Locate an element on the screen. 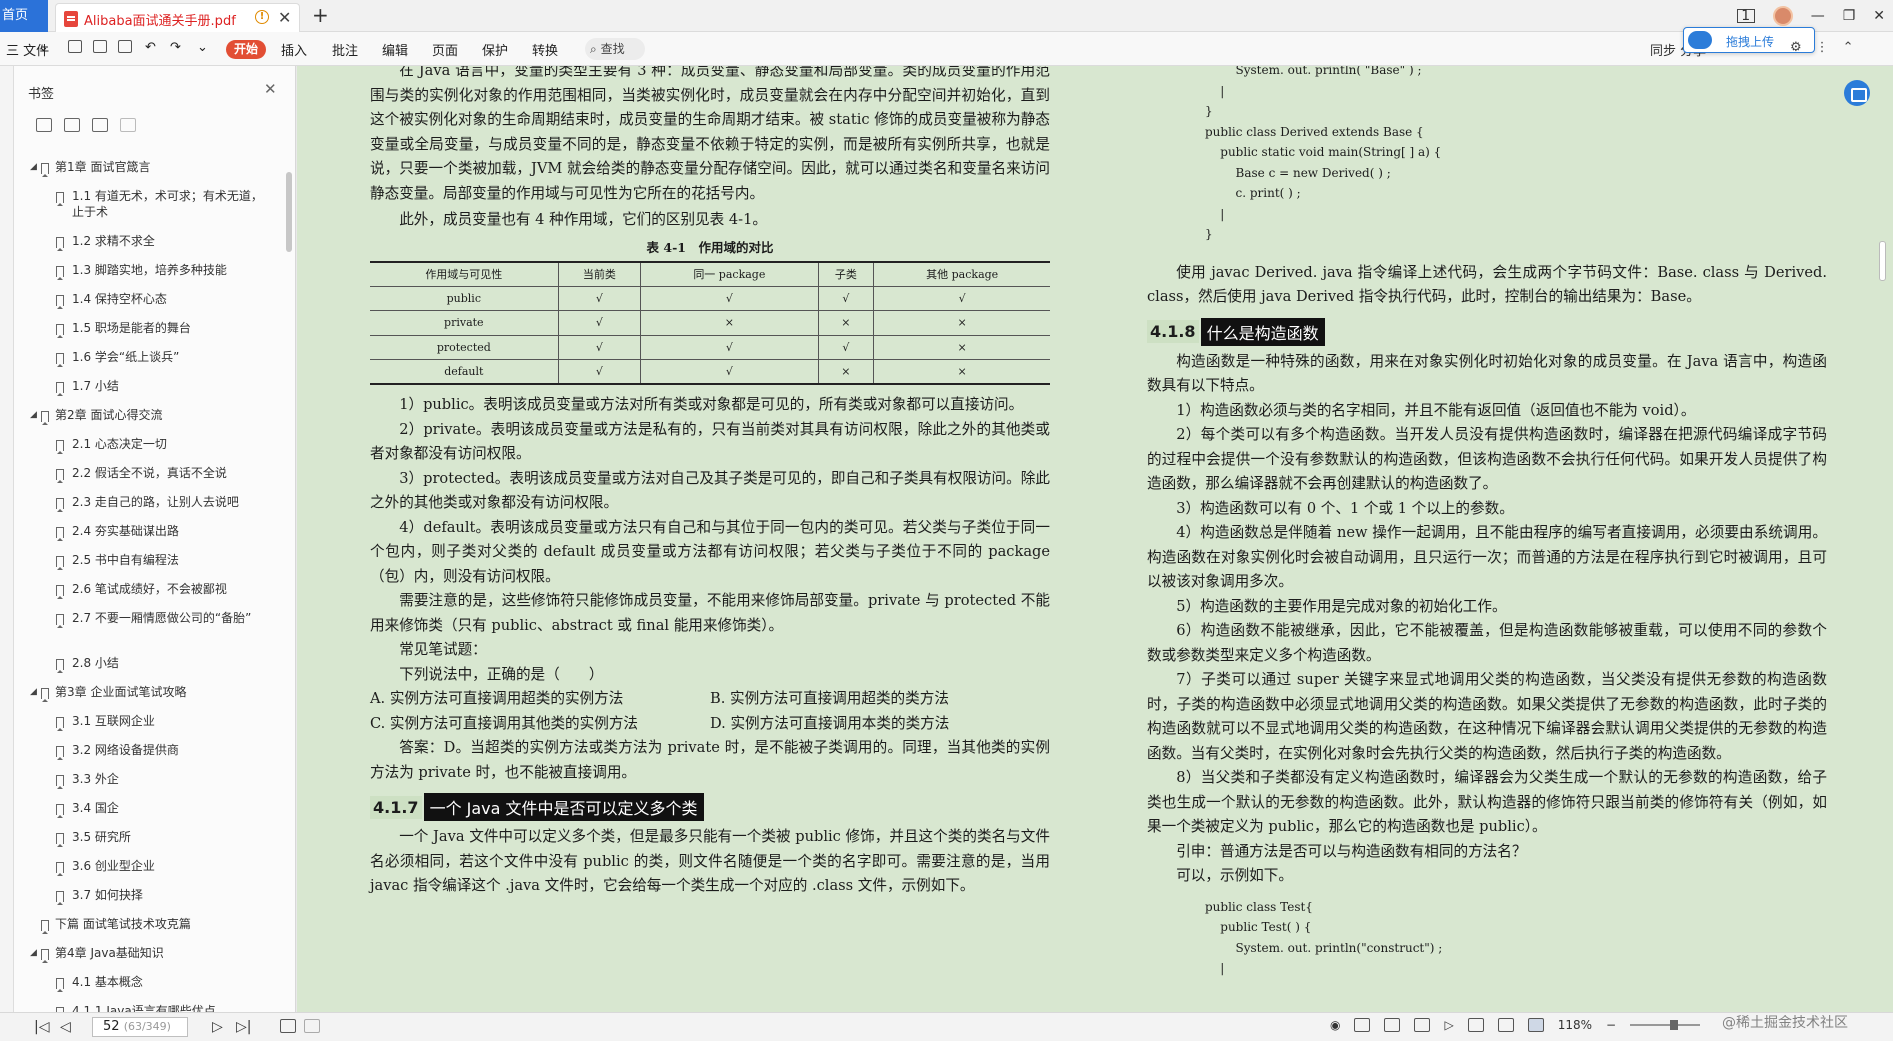  sidebar-item: 2.2 假话全不说，真话不全说 is located at coordinates (147, 474).